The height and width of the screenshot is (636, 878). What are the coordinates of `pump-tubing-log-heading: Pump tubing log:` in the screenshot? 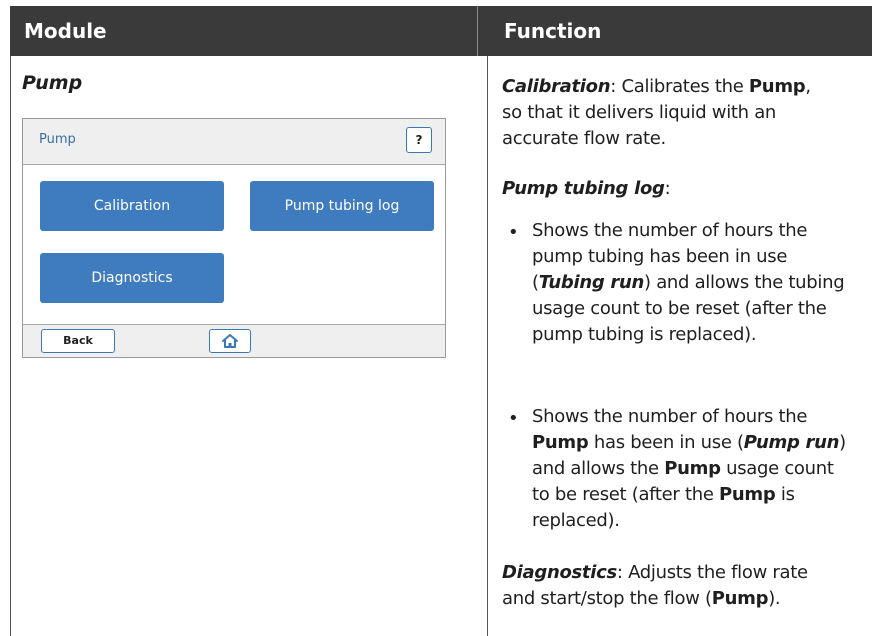 It's located at (668, 189).